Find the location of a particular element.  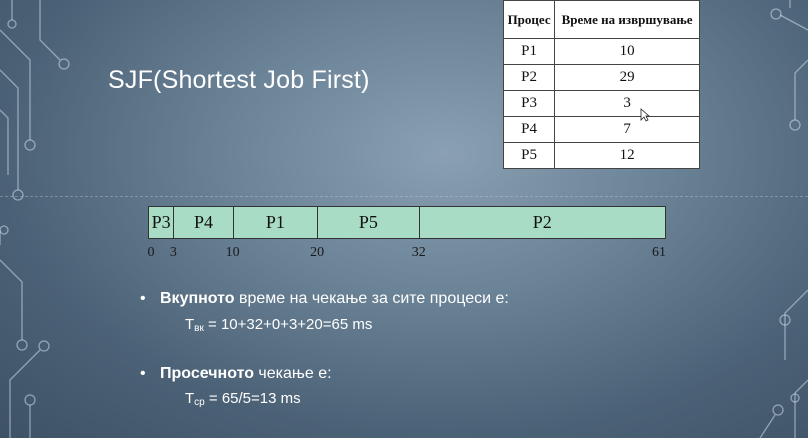

table-row: P2 29 is located at coordinates (601, 77).